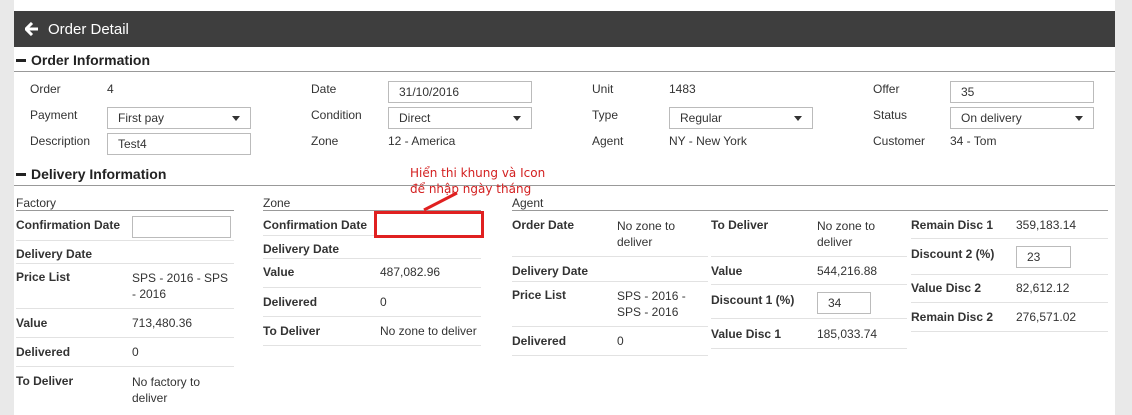 The height and width of the screenshot is (415, 1132). Describe the element at coordinates (422, 141) in the screenshot. I see `zone-value: 12 - America` at that location.